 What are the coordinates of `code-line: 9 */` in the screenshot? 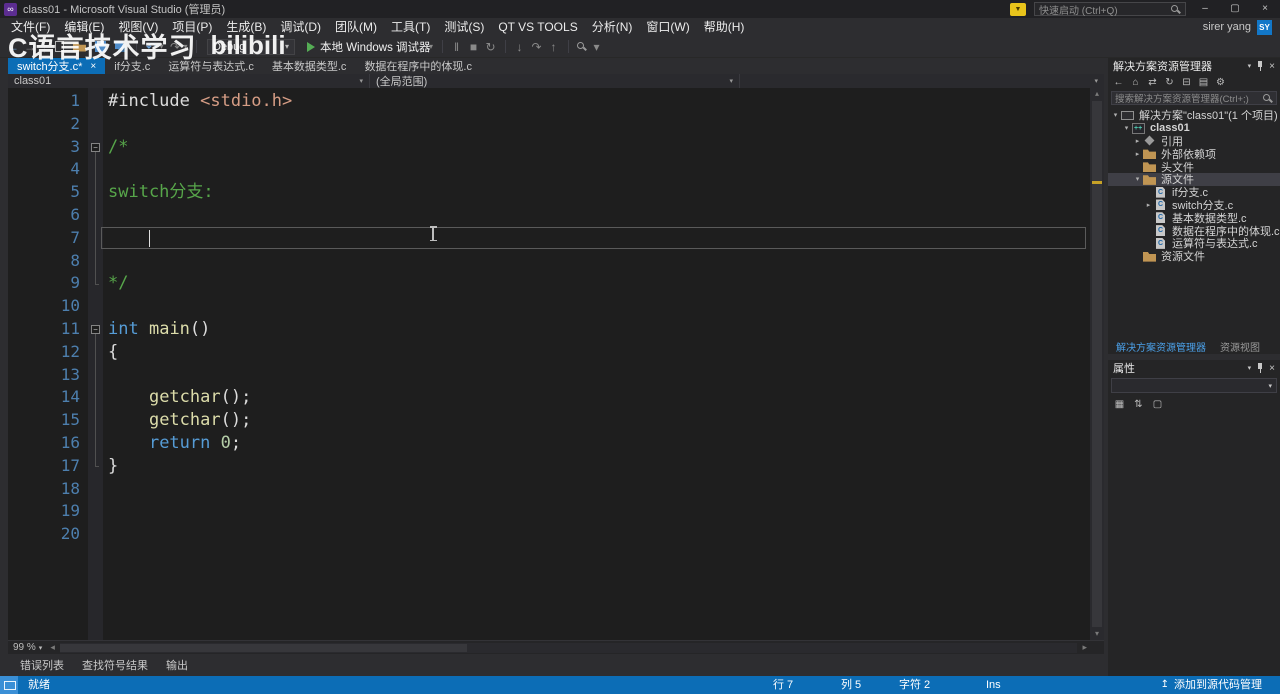 It's located at (549, 283).